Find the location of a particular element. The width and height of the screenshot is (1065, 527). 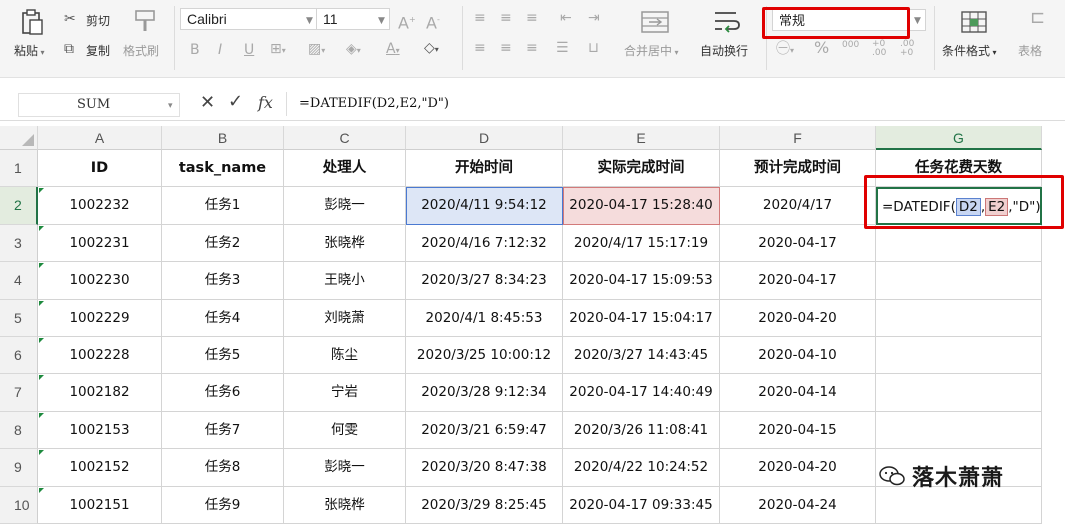

underline-icon: U is located at coordinates (249, 50).